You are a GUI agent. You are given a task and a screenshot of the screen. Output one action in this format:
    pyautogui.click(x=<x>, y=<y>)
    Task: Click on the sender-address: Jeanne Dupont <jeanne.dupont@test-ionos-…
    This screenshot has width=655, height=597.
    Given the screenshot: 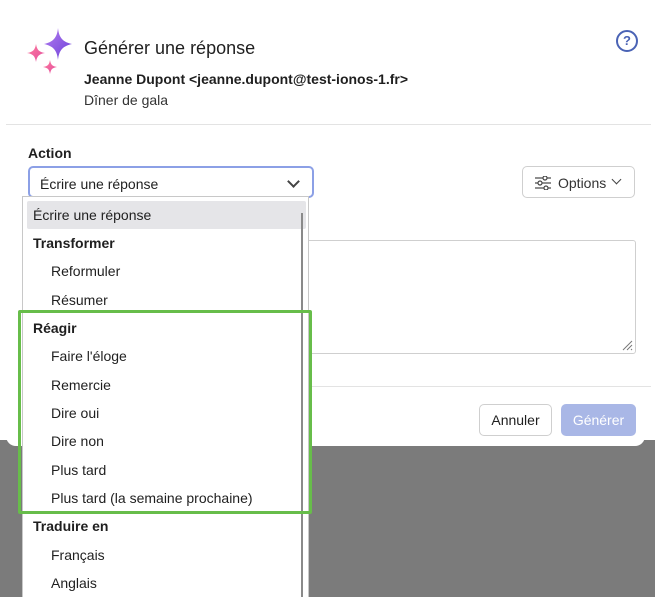 What is the action you would take?
    pyautogui.click(x=246, y=79)
    